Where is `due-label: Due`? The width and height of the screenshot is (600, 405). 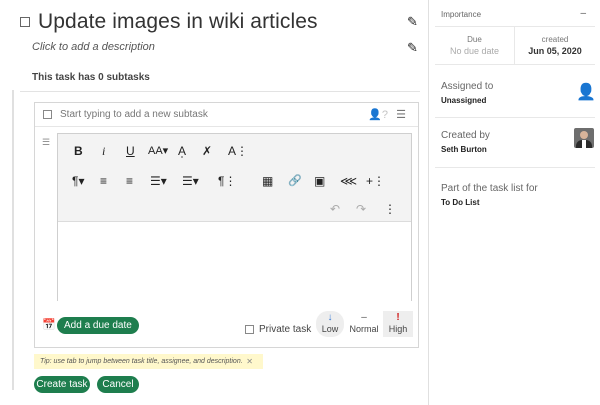 due-label: Due is located at coordinates (474, 39).